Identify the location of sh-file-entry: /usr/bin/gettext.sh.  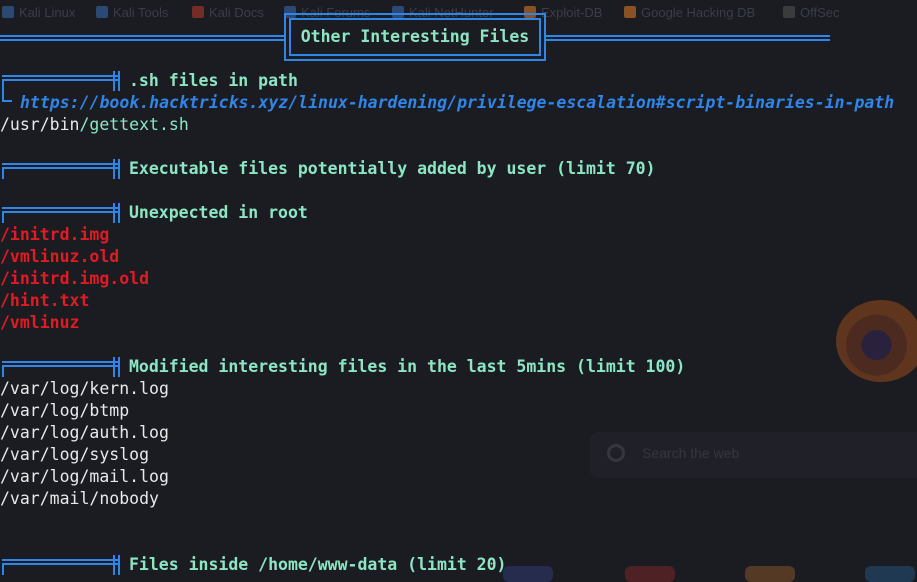
(94, 125).